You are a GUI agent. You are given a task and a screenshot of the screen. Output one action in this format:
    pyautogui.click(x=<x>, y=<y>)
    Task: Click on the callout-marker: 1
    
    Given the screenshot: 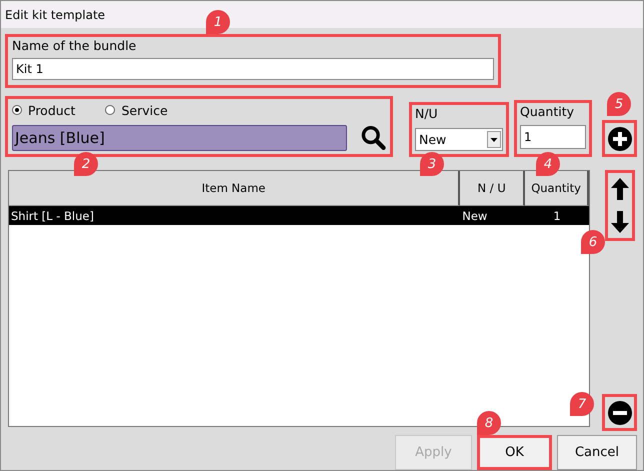 What is the action you would take?
    pyautogui.click(x=218, y=22)
    